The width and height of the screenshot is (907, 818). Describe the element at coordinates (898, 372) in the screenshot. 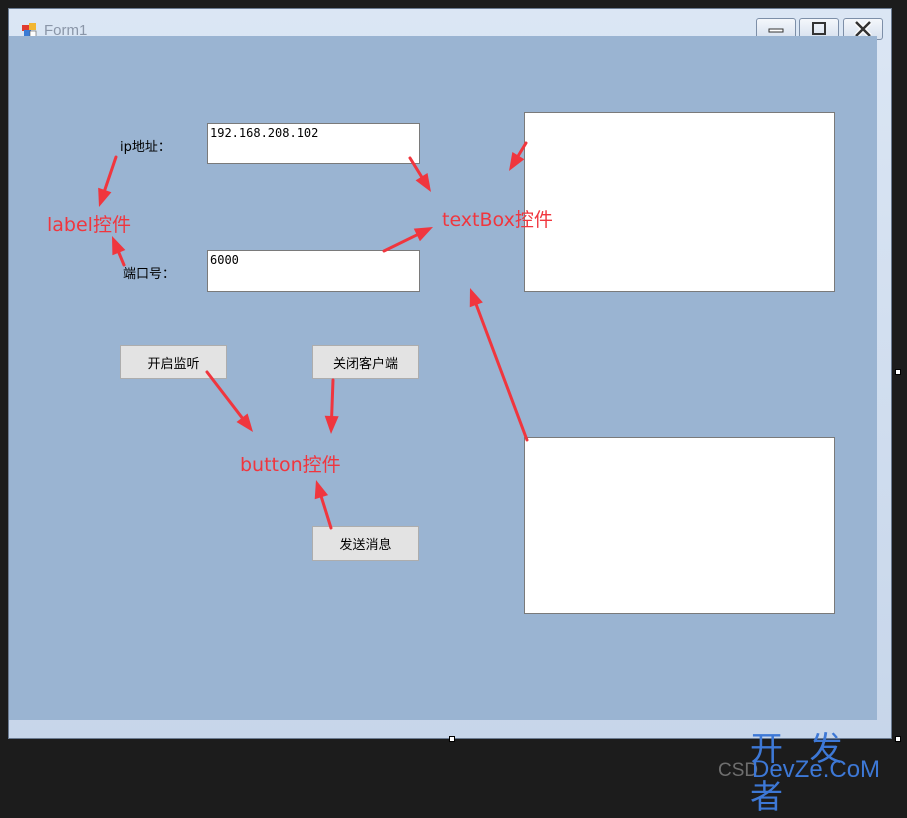

I see `resize-handle-right` at that location.